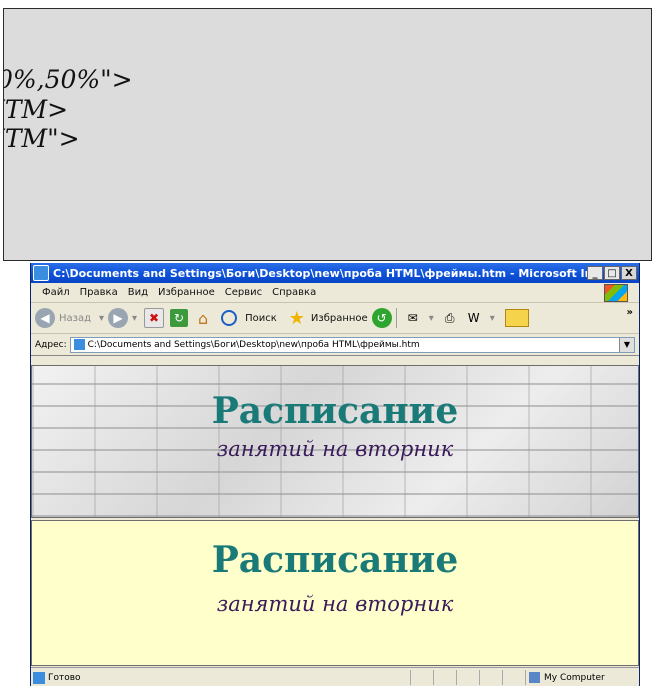 This screenshot has width=655, height=686. I want to click on status-panels: My Computer, so click(524, 677).